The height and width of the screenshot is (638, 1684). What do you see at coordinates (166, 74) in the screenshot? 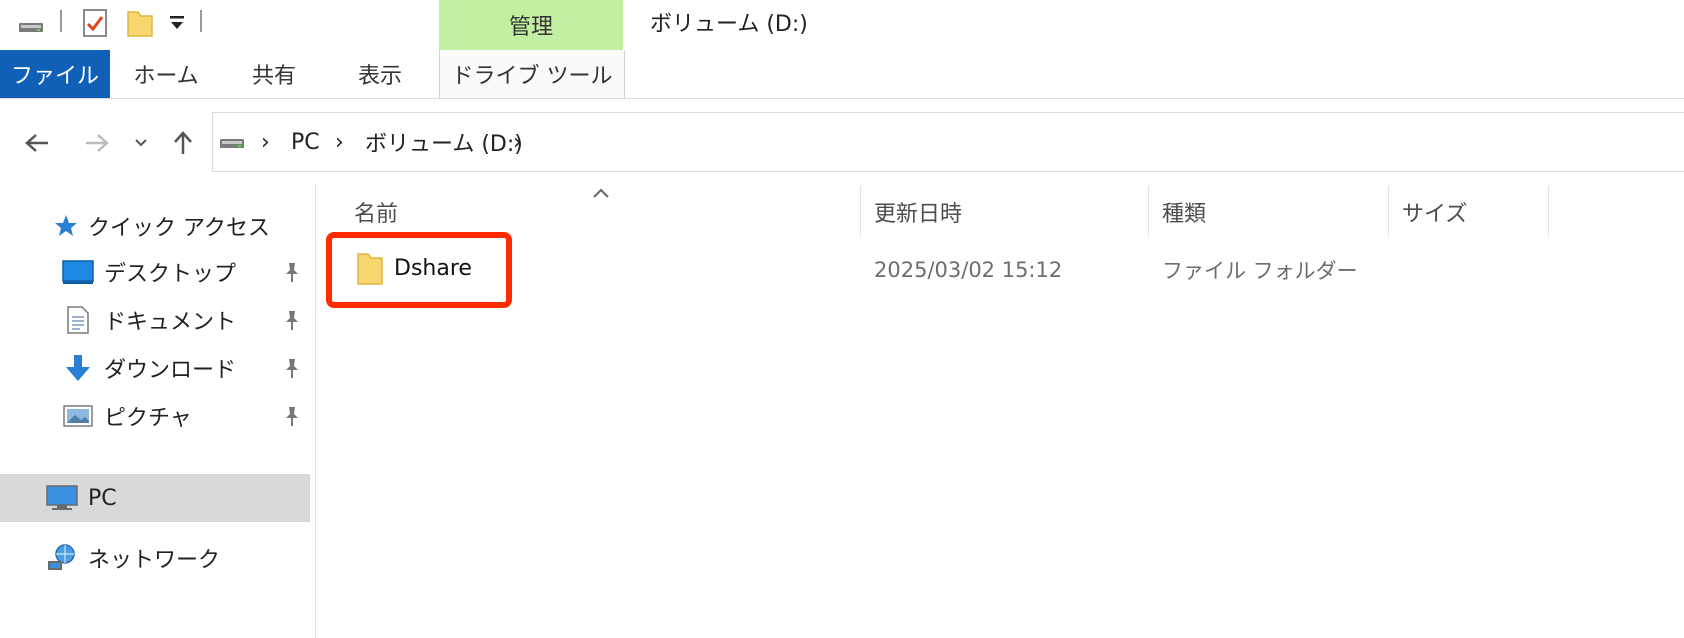
I see `tab-home: ホーム` at bounding box center [166, 74].